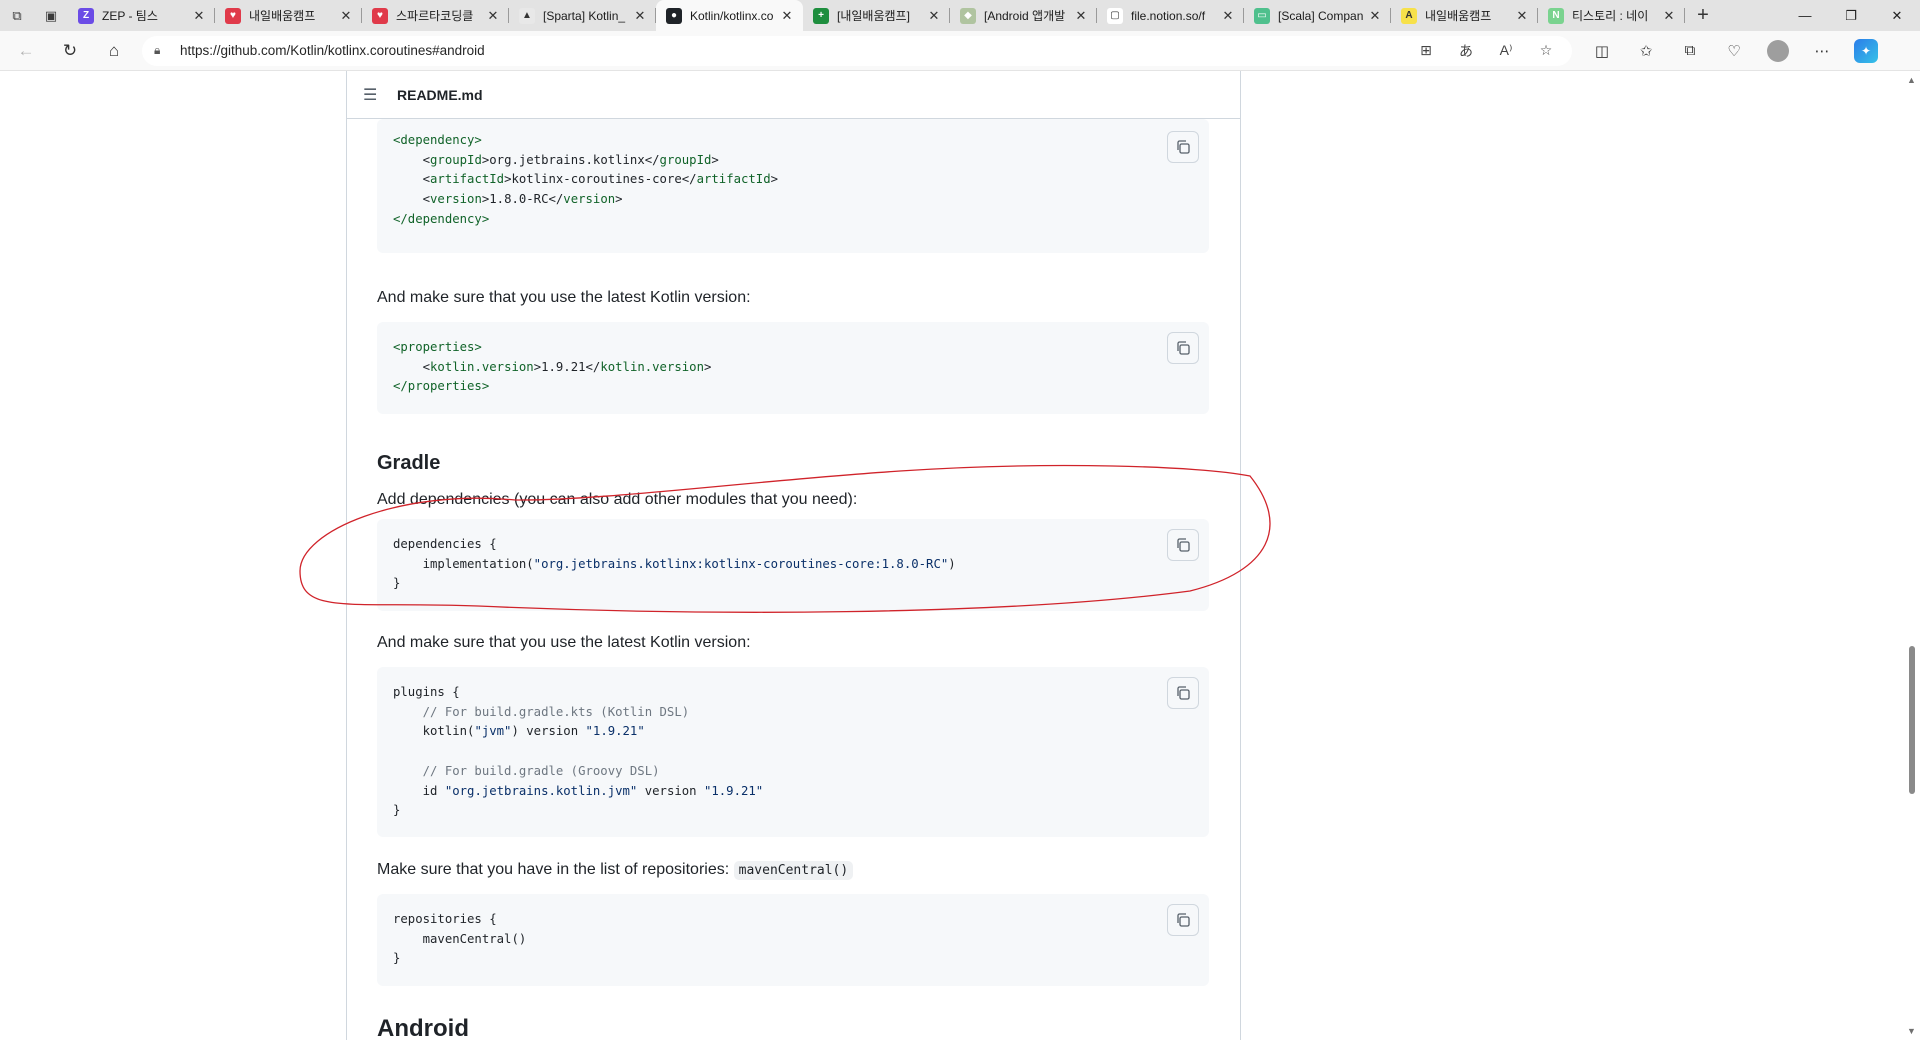  I want to click on favorites-icon: ✩, so click(1646, 51).